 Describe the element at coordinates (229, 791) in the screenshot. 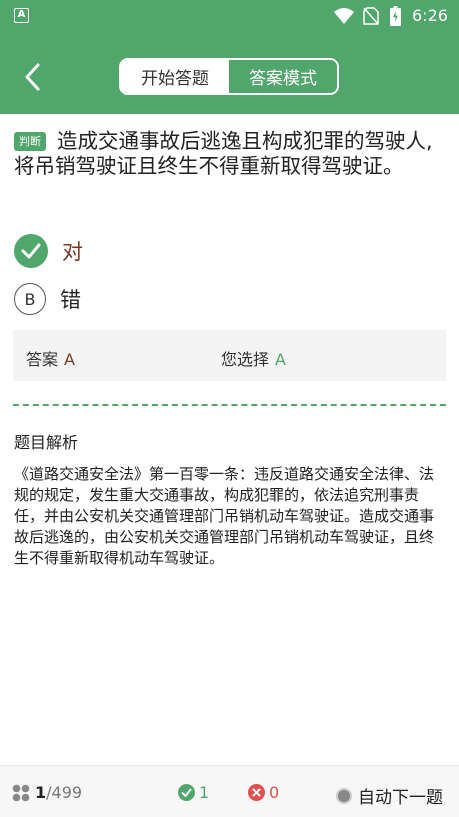

I see `bottom-bar: 1/499 1 0 自动下一题` at that location.